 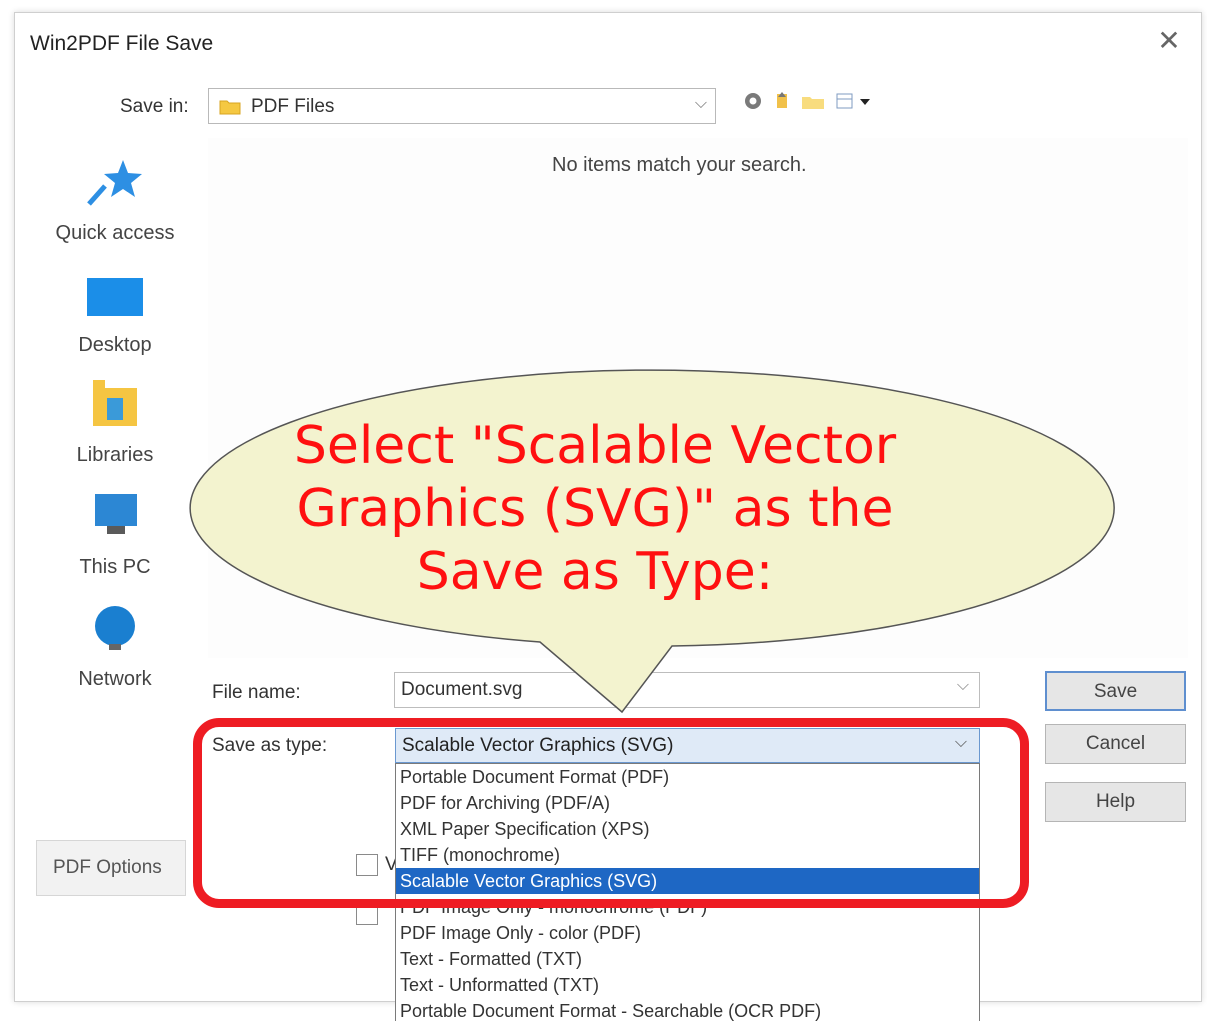 I want to click on pdf-options-button: PDF Options, so click(x=111, y=868).